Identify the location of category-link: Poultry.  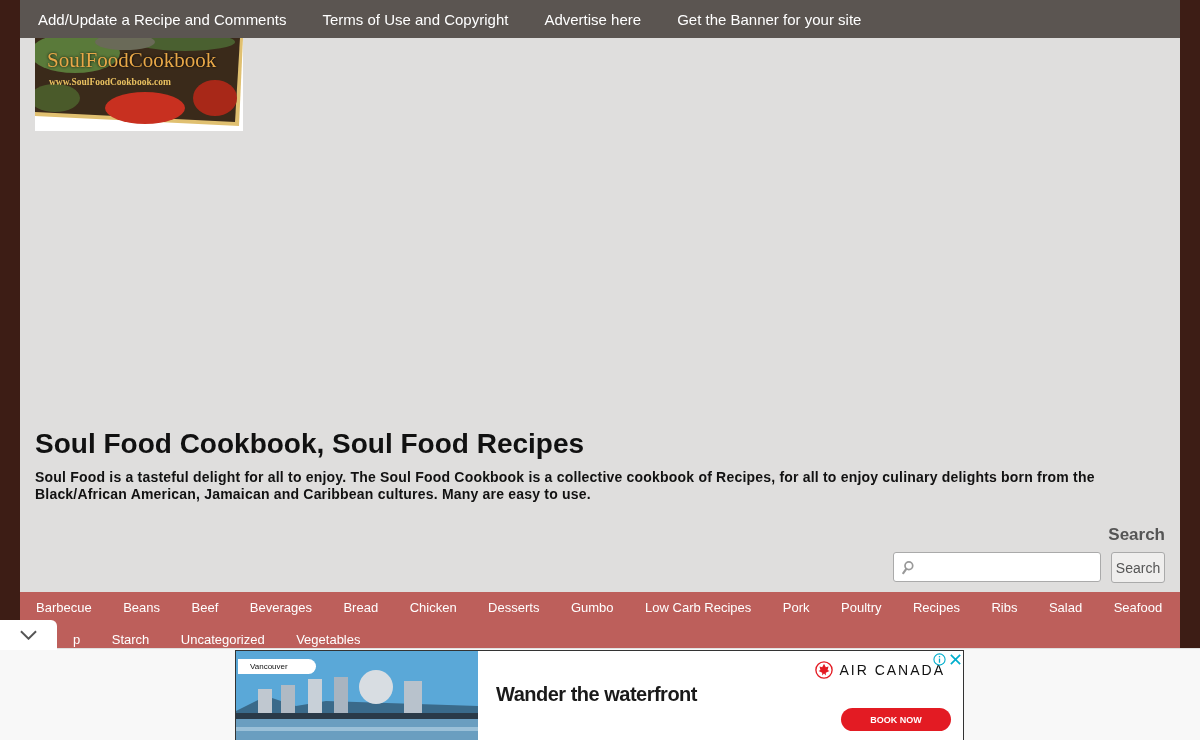
(861, 607).